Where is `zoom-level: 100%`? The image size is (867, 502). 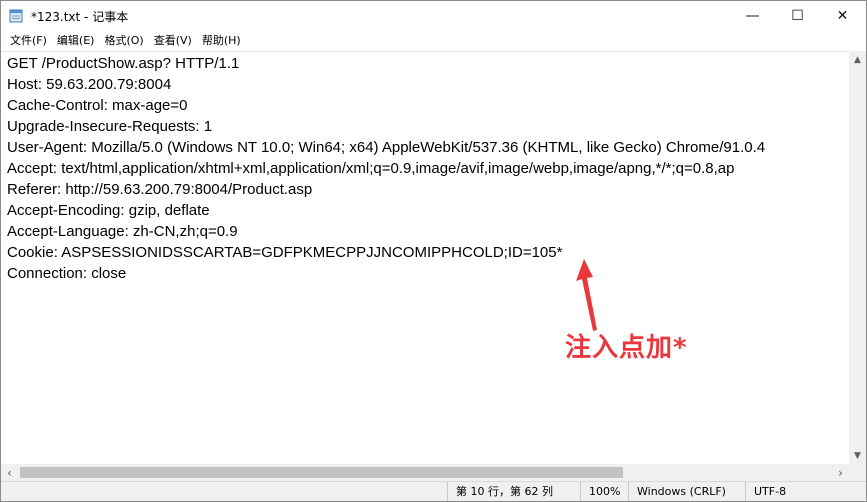 zoom-level: 100% is located at coordinates (604, 491).